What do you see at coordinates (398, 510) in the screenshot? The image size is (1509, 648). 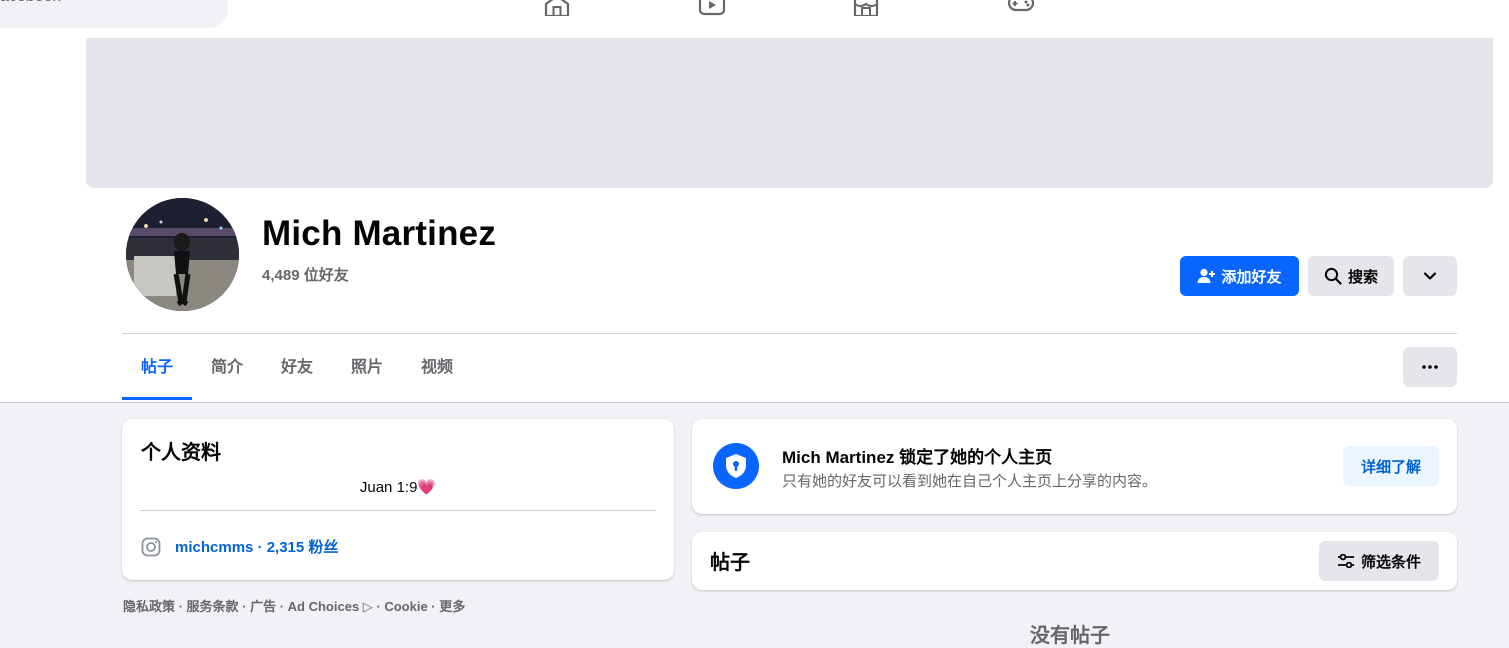 I see `intro-divider` at bounding box center [398, 510].